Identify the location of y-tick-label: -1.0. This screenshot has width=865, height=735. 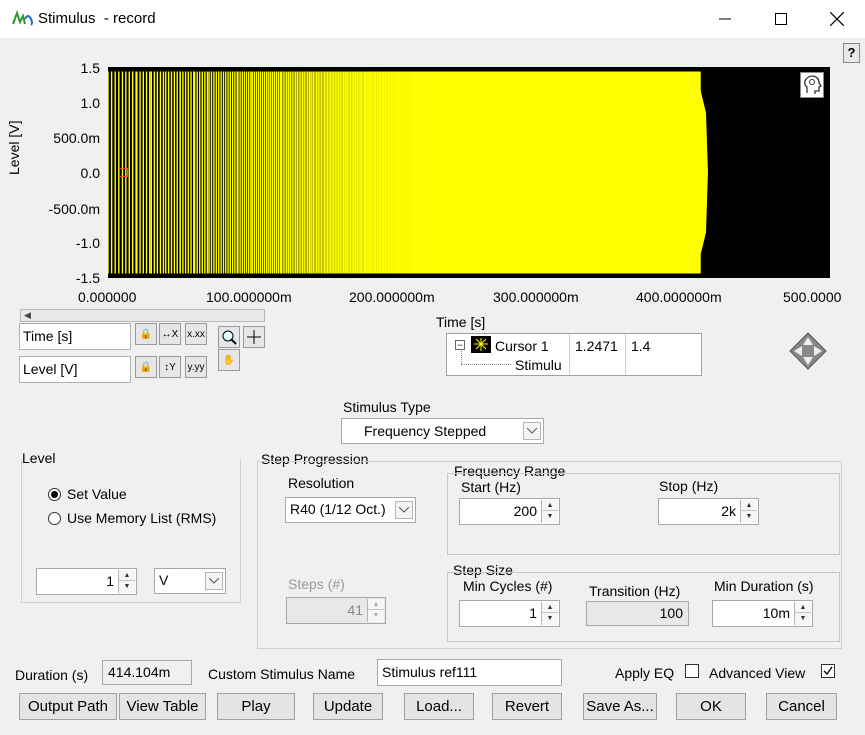
(87, 243).